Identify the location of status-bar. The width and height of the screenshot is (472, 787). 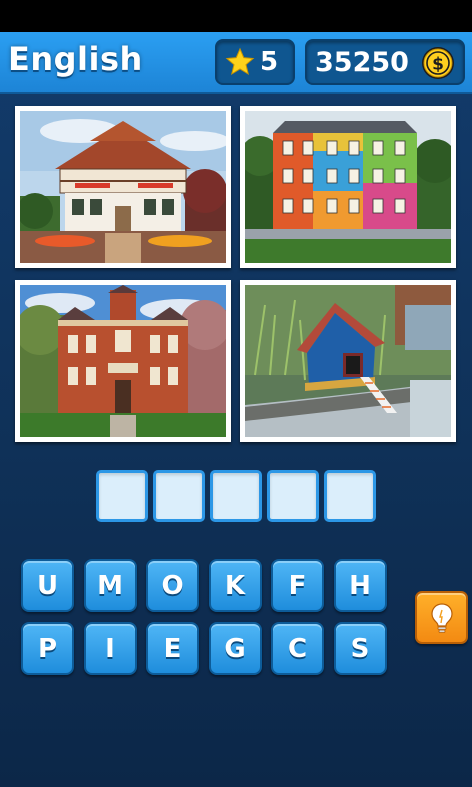
(236, 16).